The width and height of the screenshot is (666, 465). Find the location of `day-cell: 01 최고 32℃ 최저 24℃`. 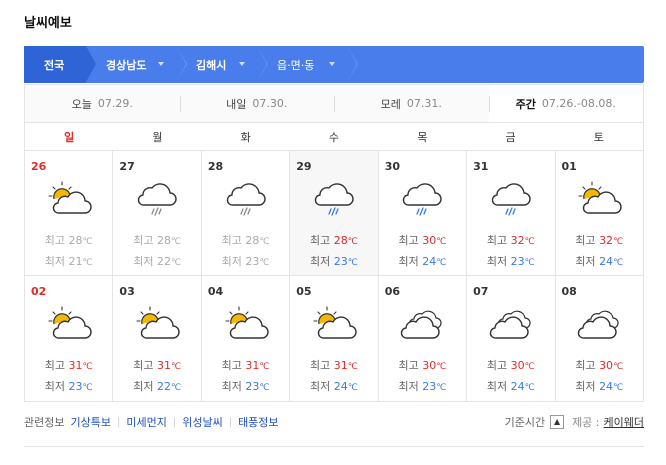

day-cell: 01 최고 32℃ 최저 24℃ is located at coordinates (599, 213).